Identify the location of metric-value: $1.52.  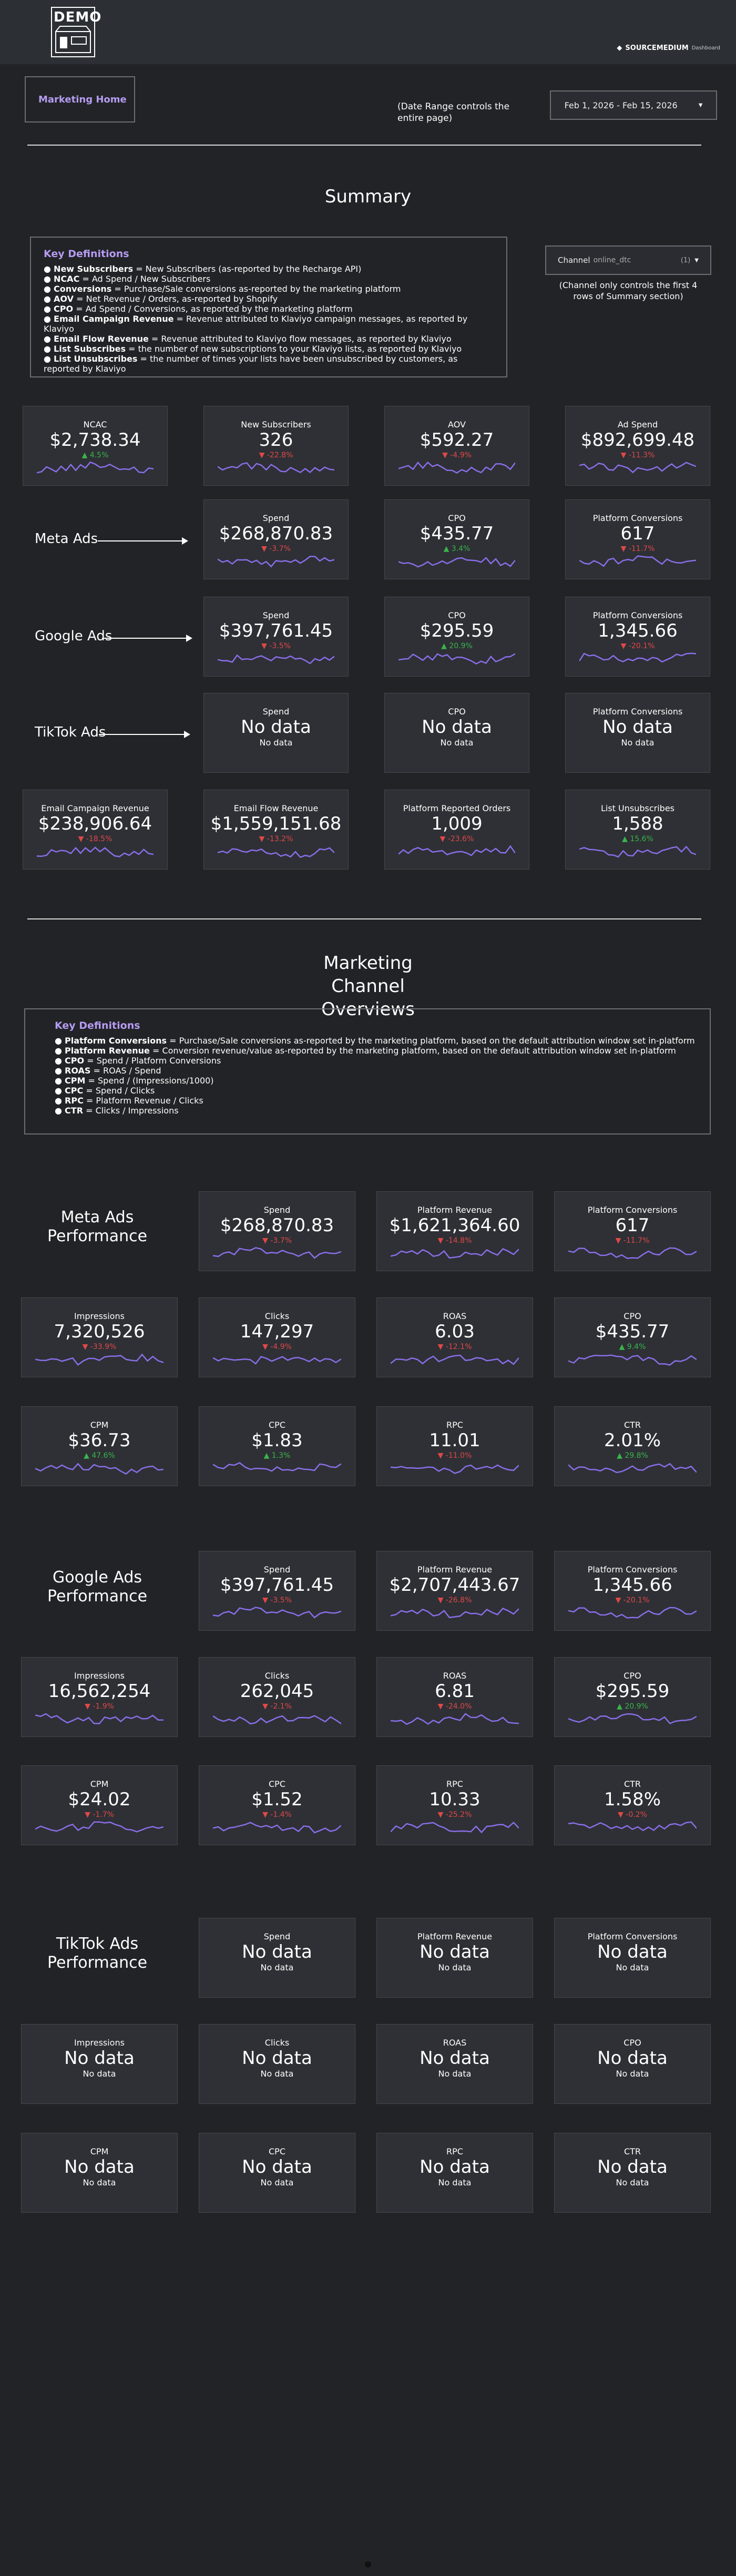
(277, 1799).